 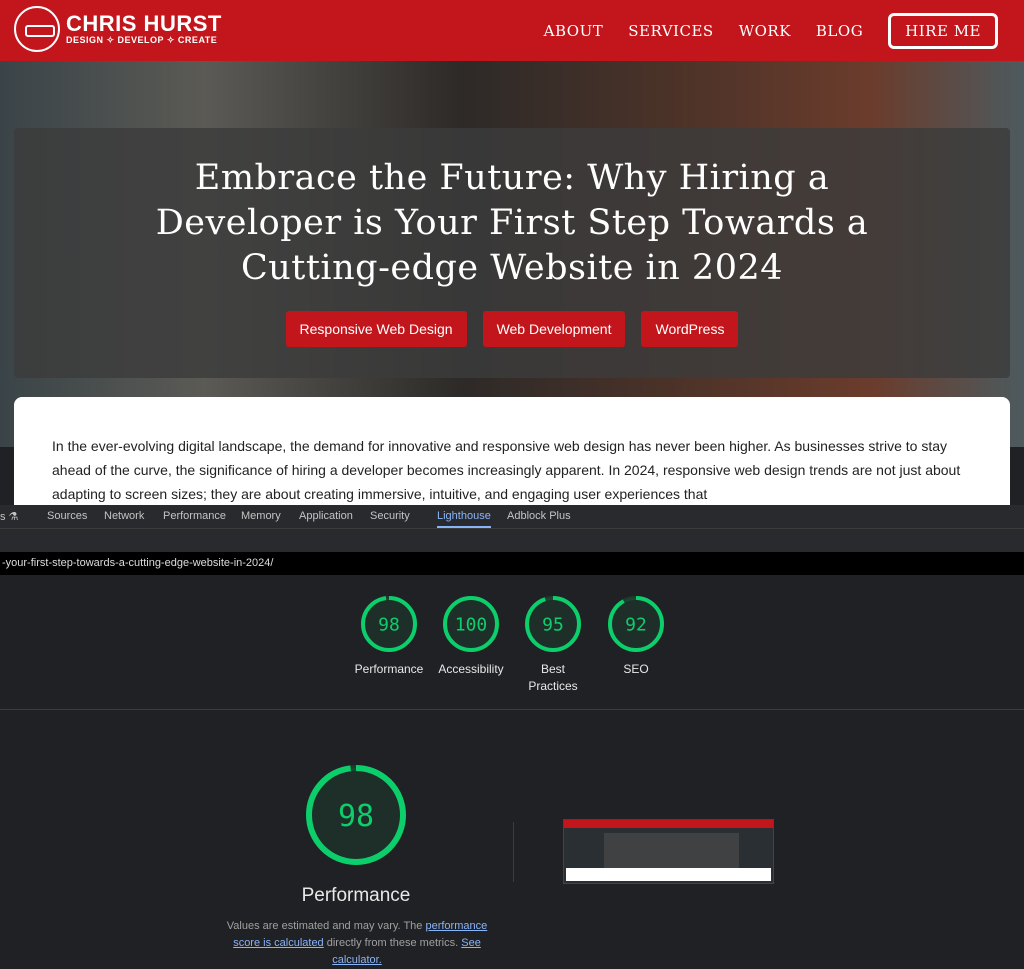 What do you see at coordinates (471, 624) in the screenshot?
I see `gauge-value: 100` at bounding box center [471, 624].